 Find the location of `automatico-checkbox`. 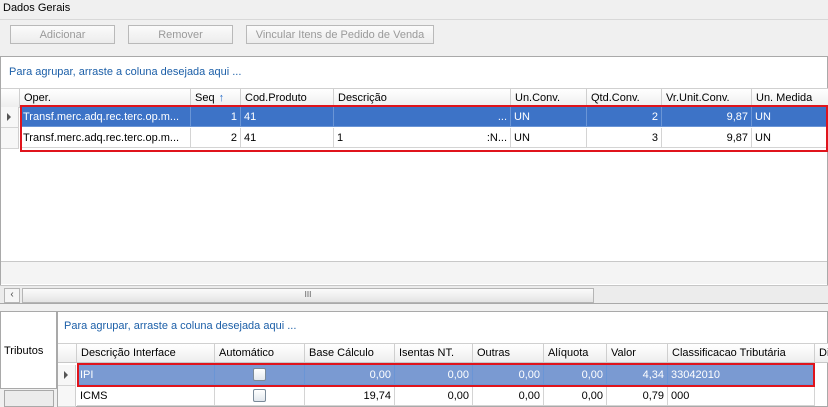

automatico-checkbox is located at coordinates (259, 395).